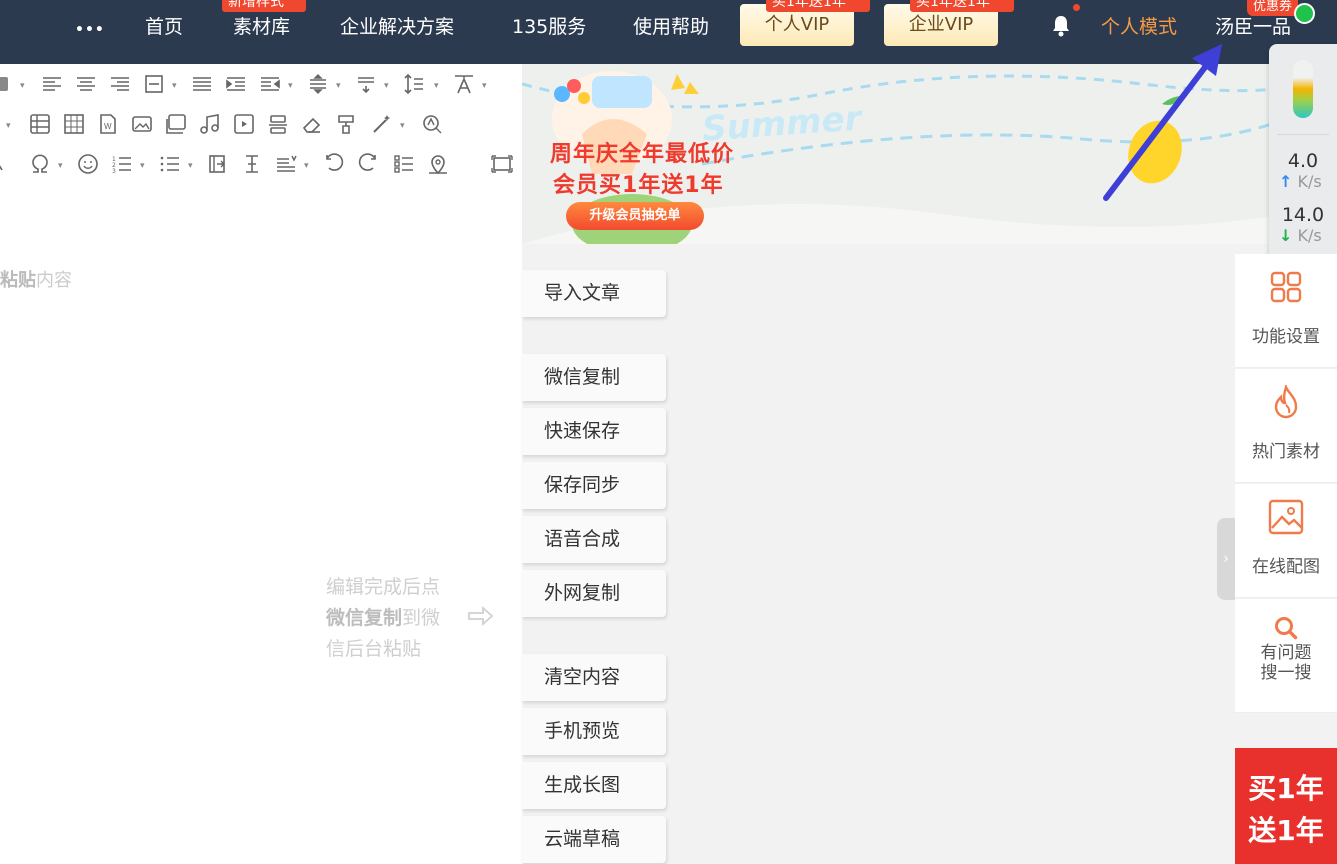  I want to click on sidebar-collapse-tab: ›, so click(1226, 559).